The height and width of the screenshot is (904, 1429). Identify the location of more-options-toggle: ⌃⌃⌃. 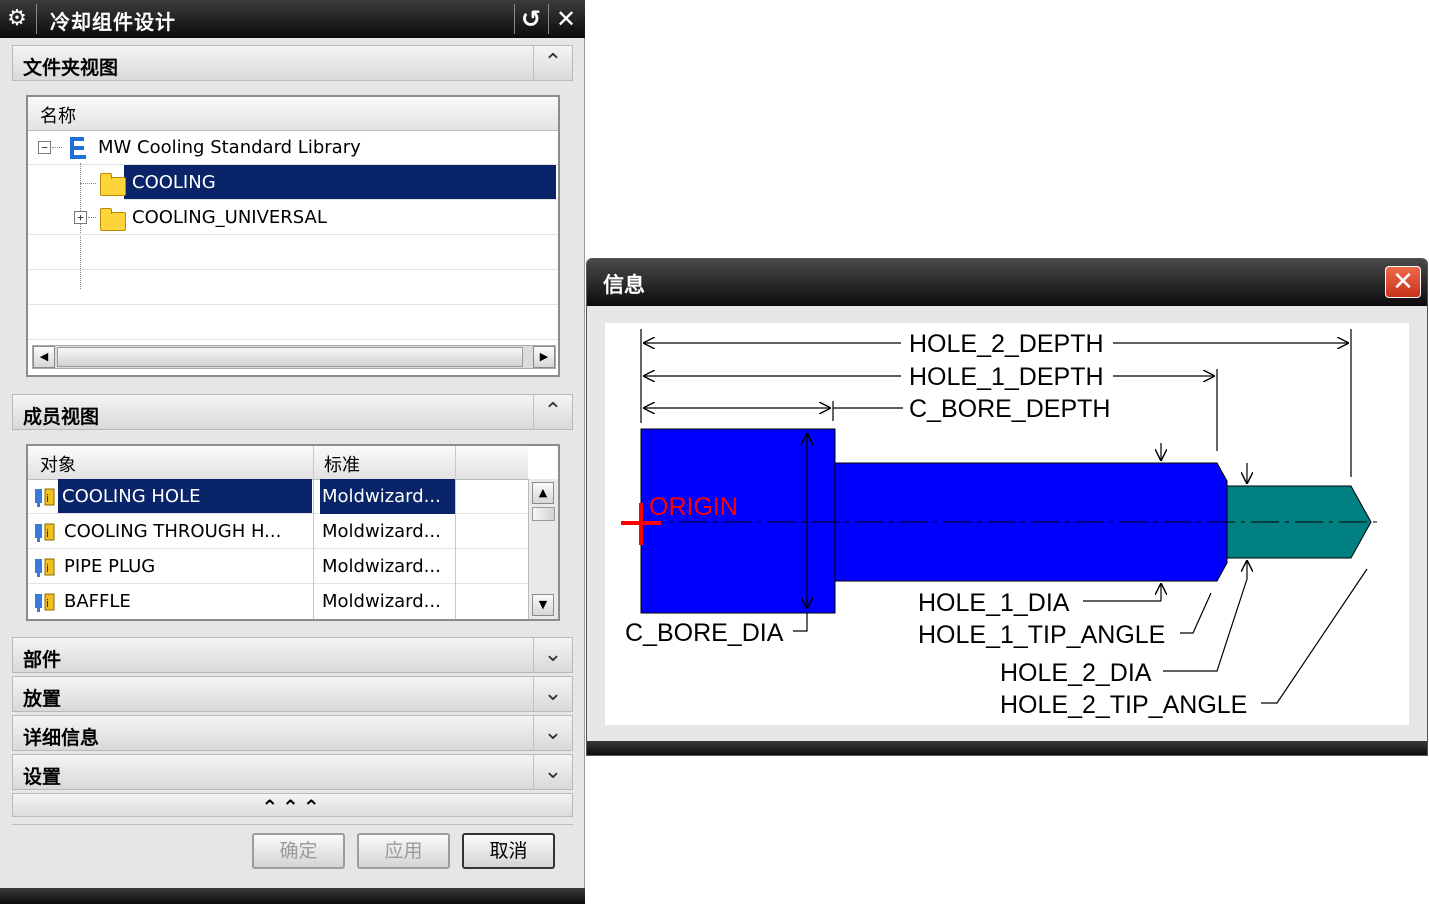
(292, 806).